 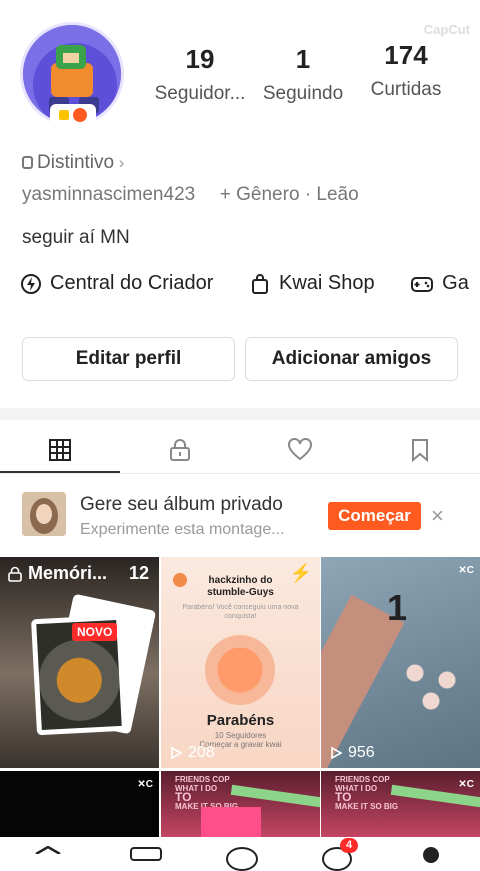 What do you see at coordinates (361, 752) in the screenshot?
I see `view-count-label: 956` at bounding box center [361, 752].